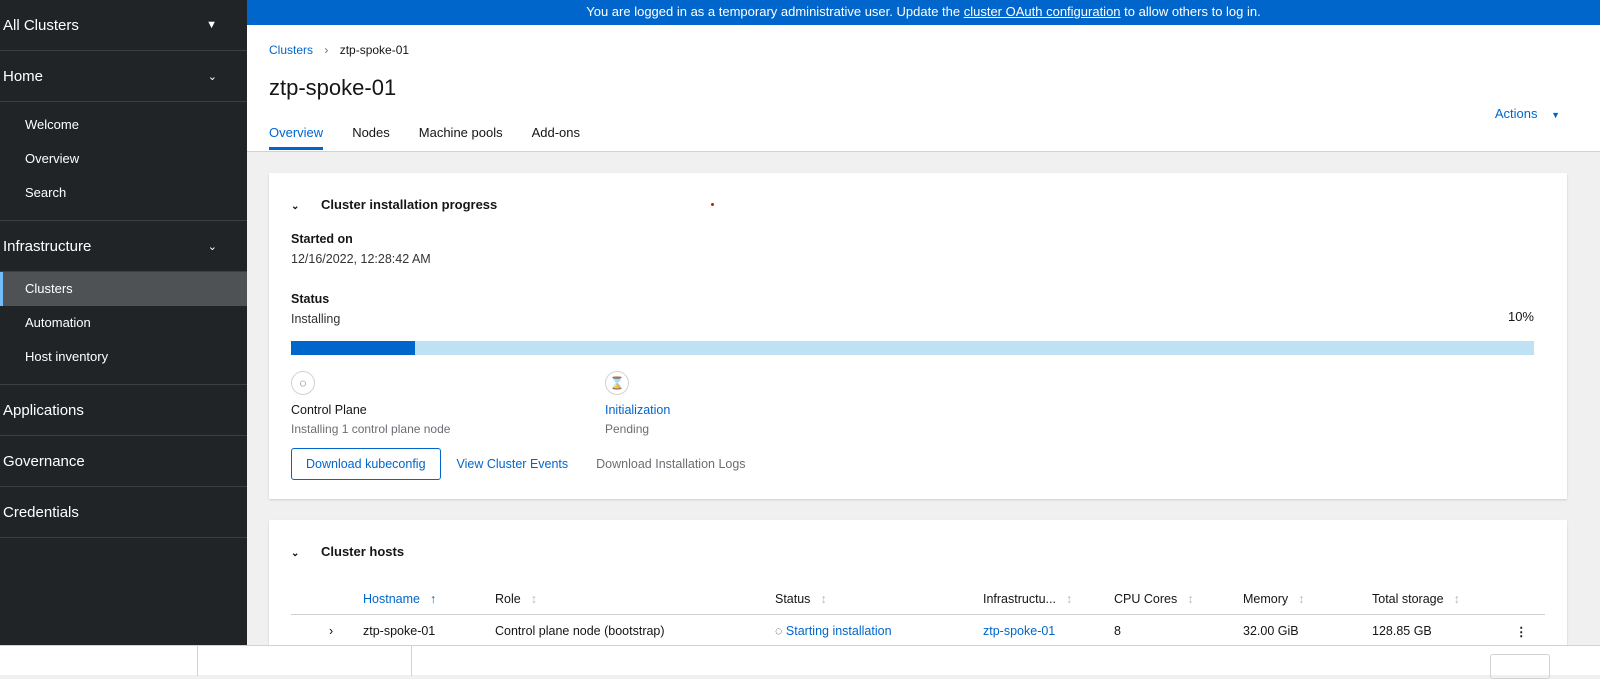 This screenshot has width=1600, height=679. What do you see at coordinates (1402, 631) in the screenshot?
I see `cell-storage: 128.85 GB` at bounding box center [1402, 631].